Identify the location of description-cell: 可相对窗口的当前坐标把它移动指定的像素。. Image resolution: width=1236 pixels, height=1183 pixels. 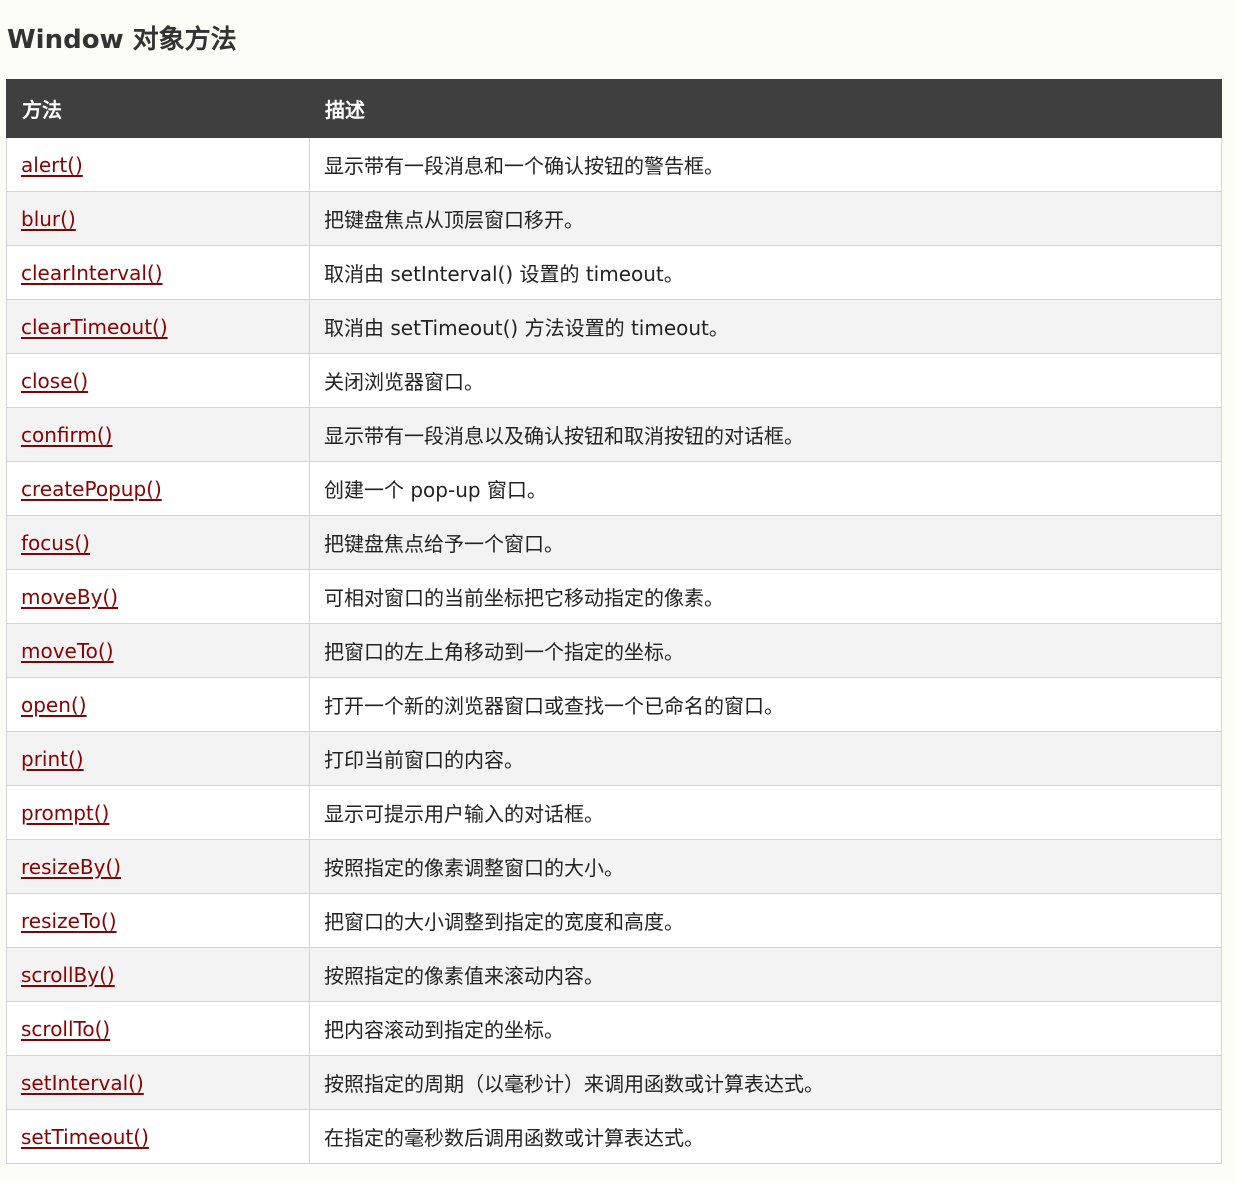
(765, 596).